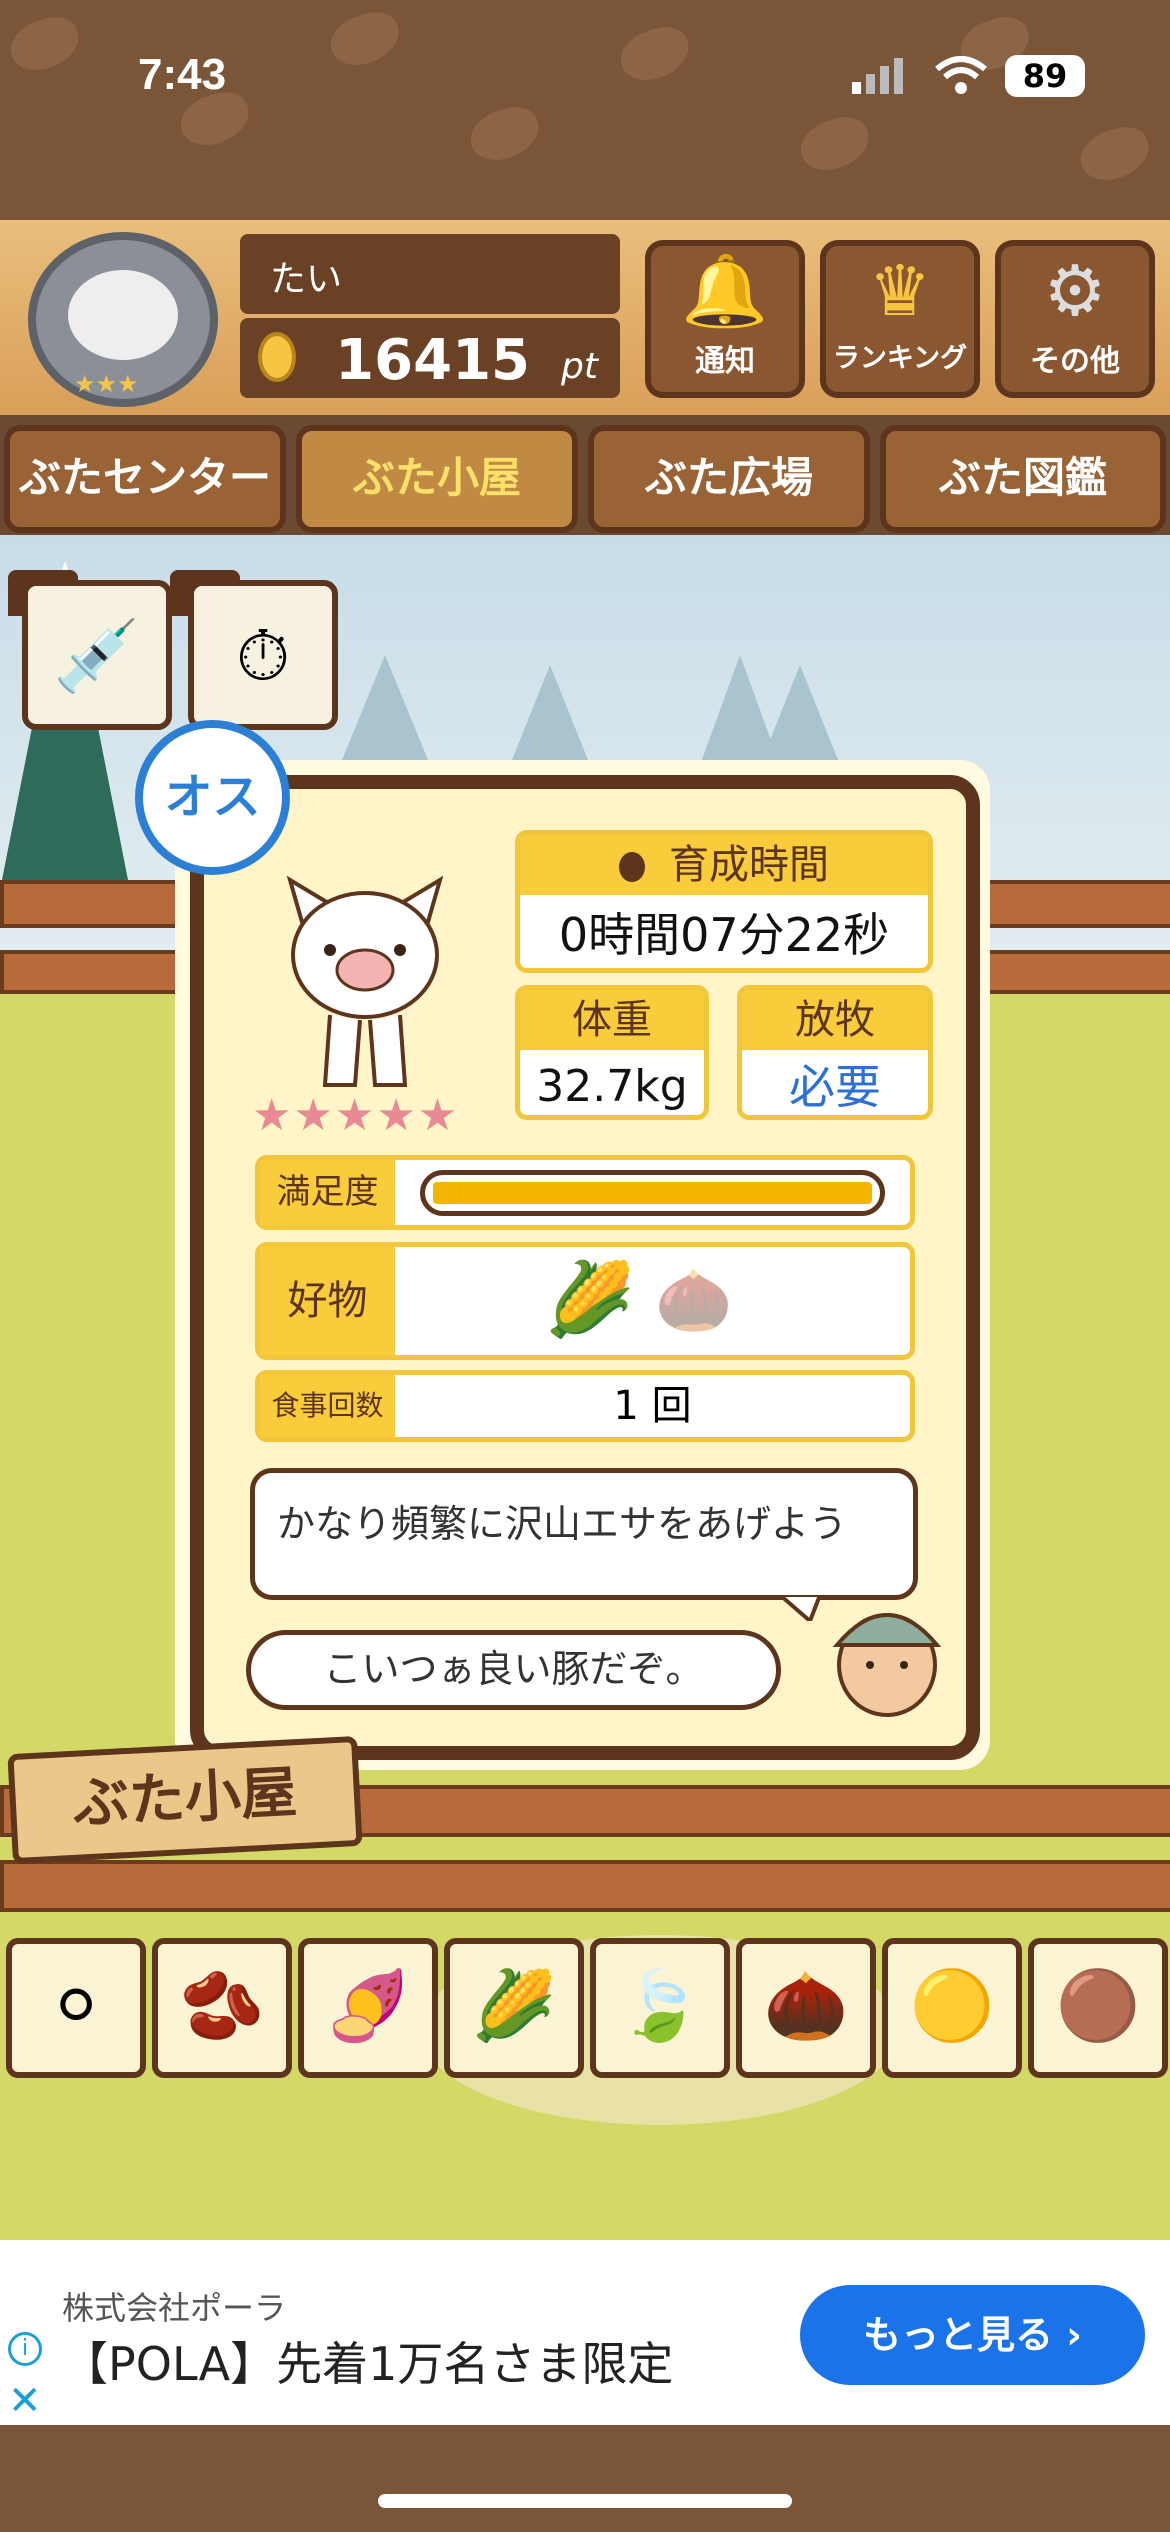 The image size is (1170, 2532). I want to click on notification-button: 🔔 通知, so click(725, 319).